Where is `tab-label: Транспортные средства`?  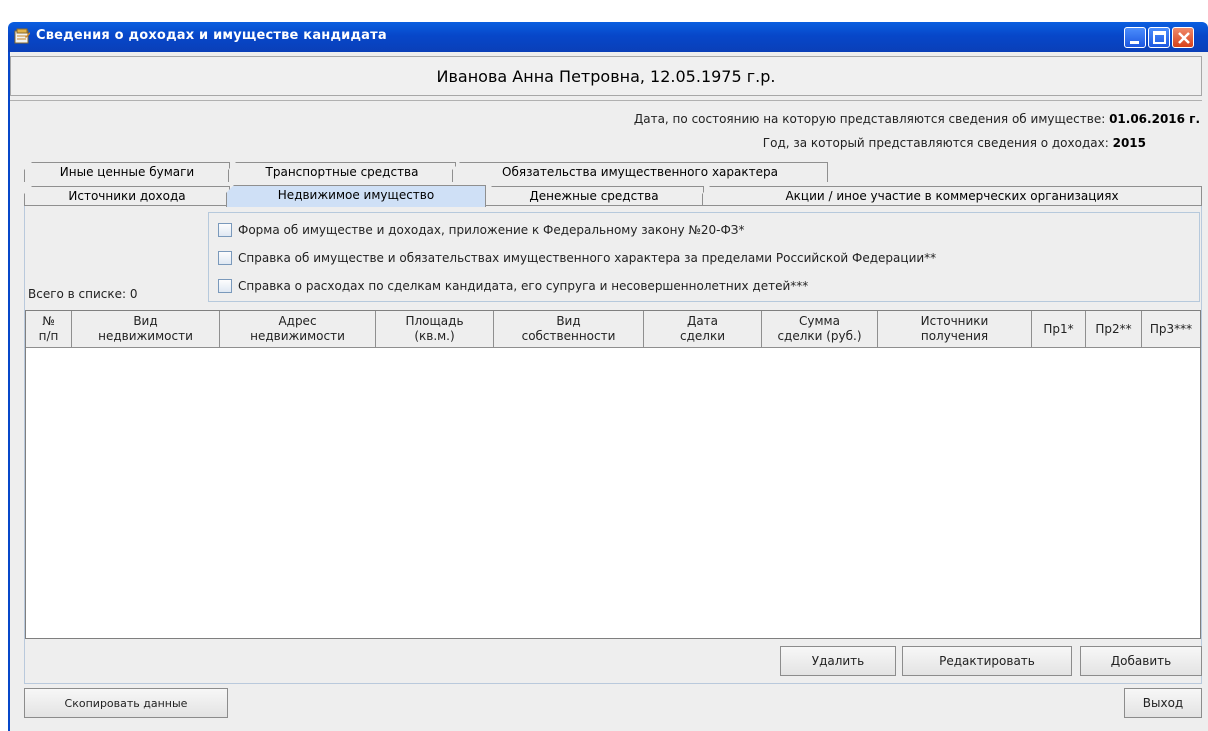
tab-label: Транспортные средства is located at coordinates (342, 172).